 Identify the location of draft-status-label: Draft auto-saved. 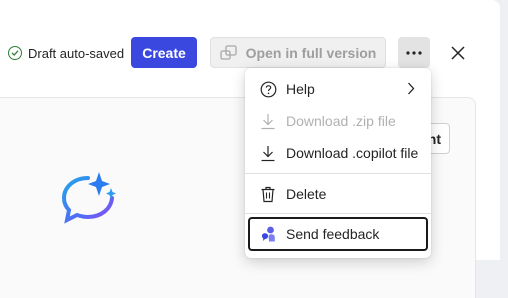
(76, 53).